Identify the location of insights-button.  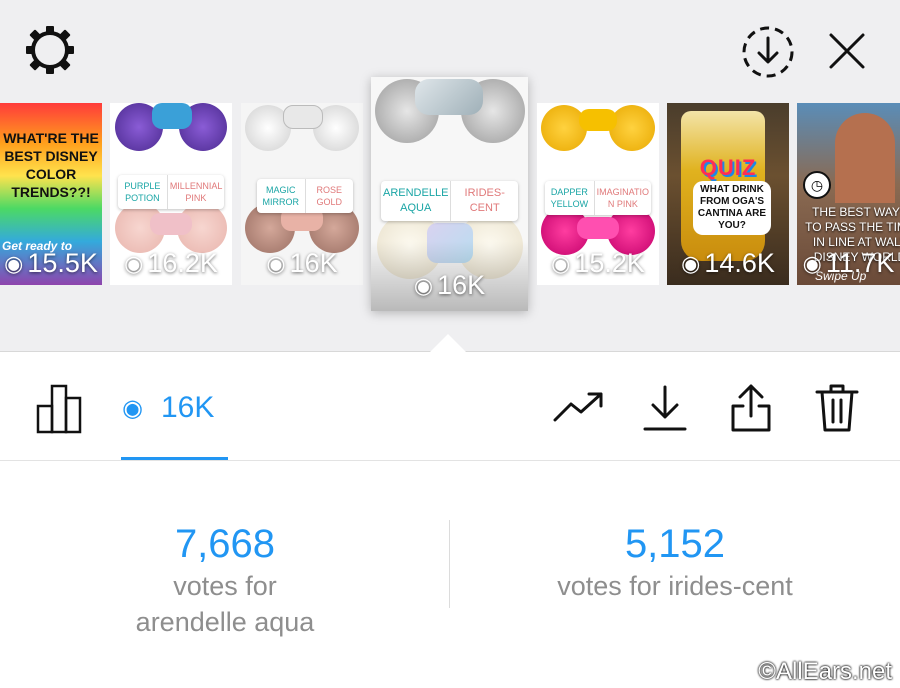
(61, 408).